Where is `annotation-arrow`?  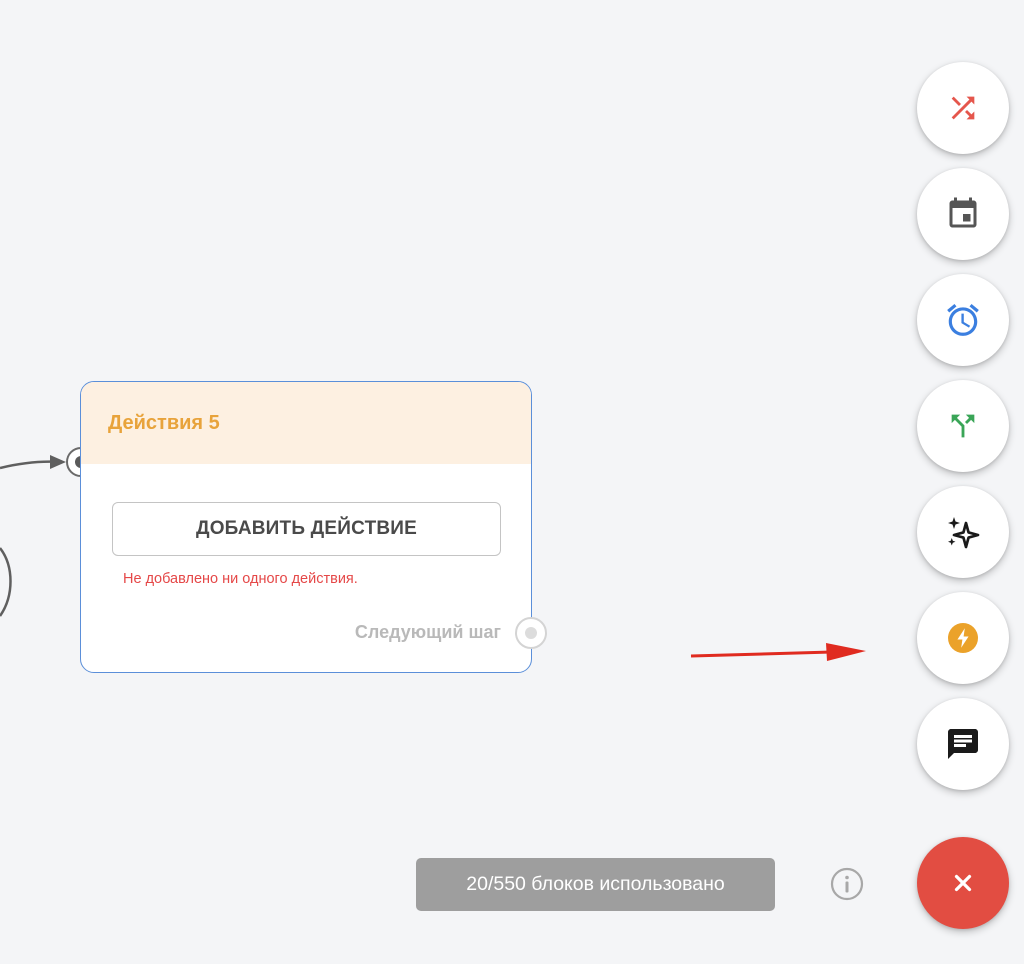
annotation-arrow is located at coordinates (761, 654).